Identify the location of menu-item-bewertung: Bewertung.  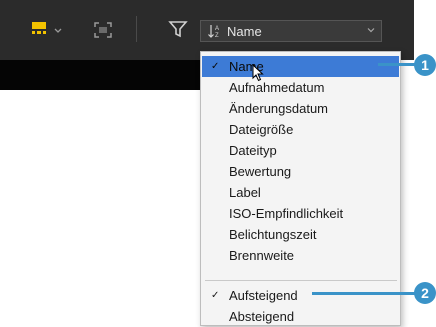
(300, 171).